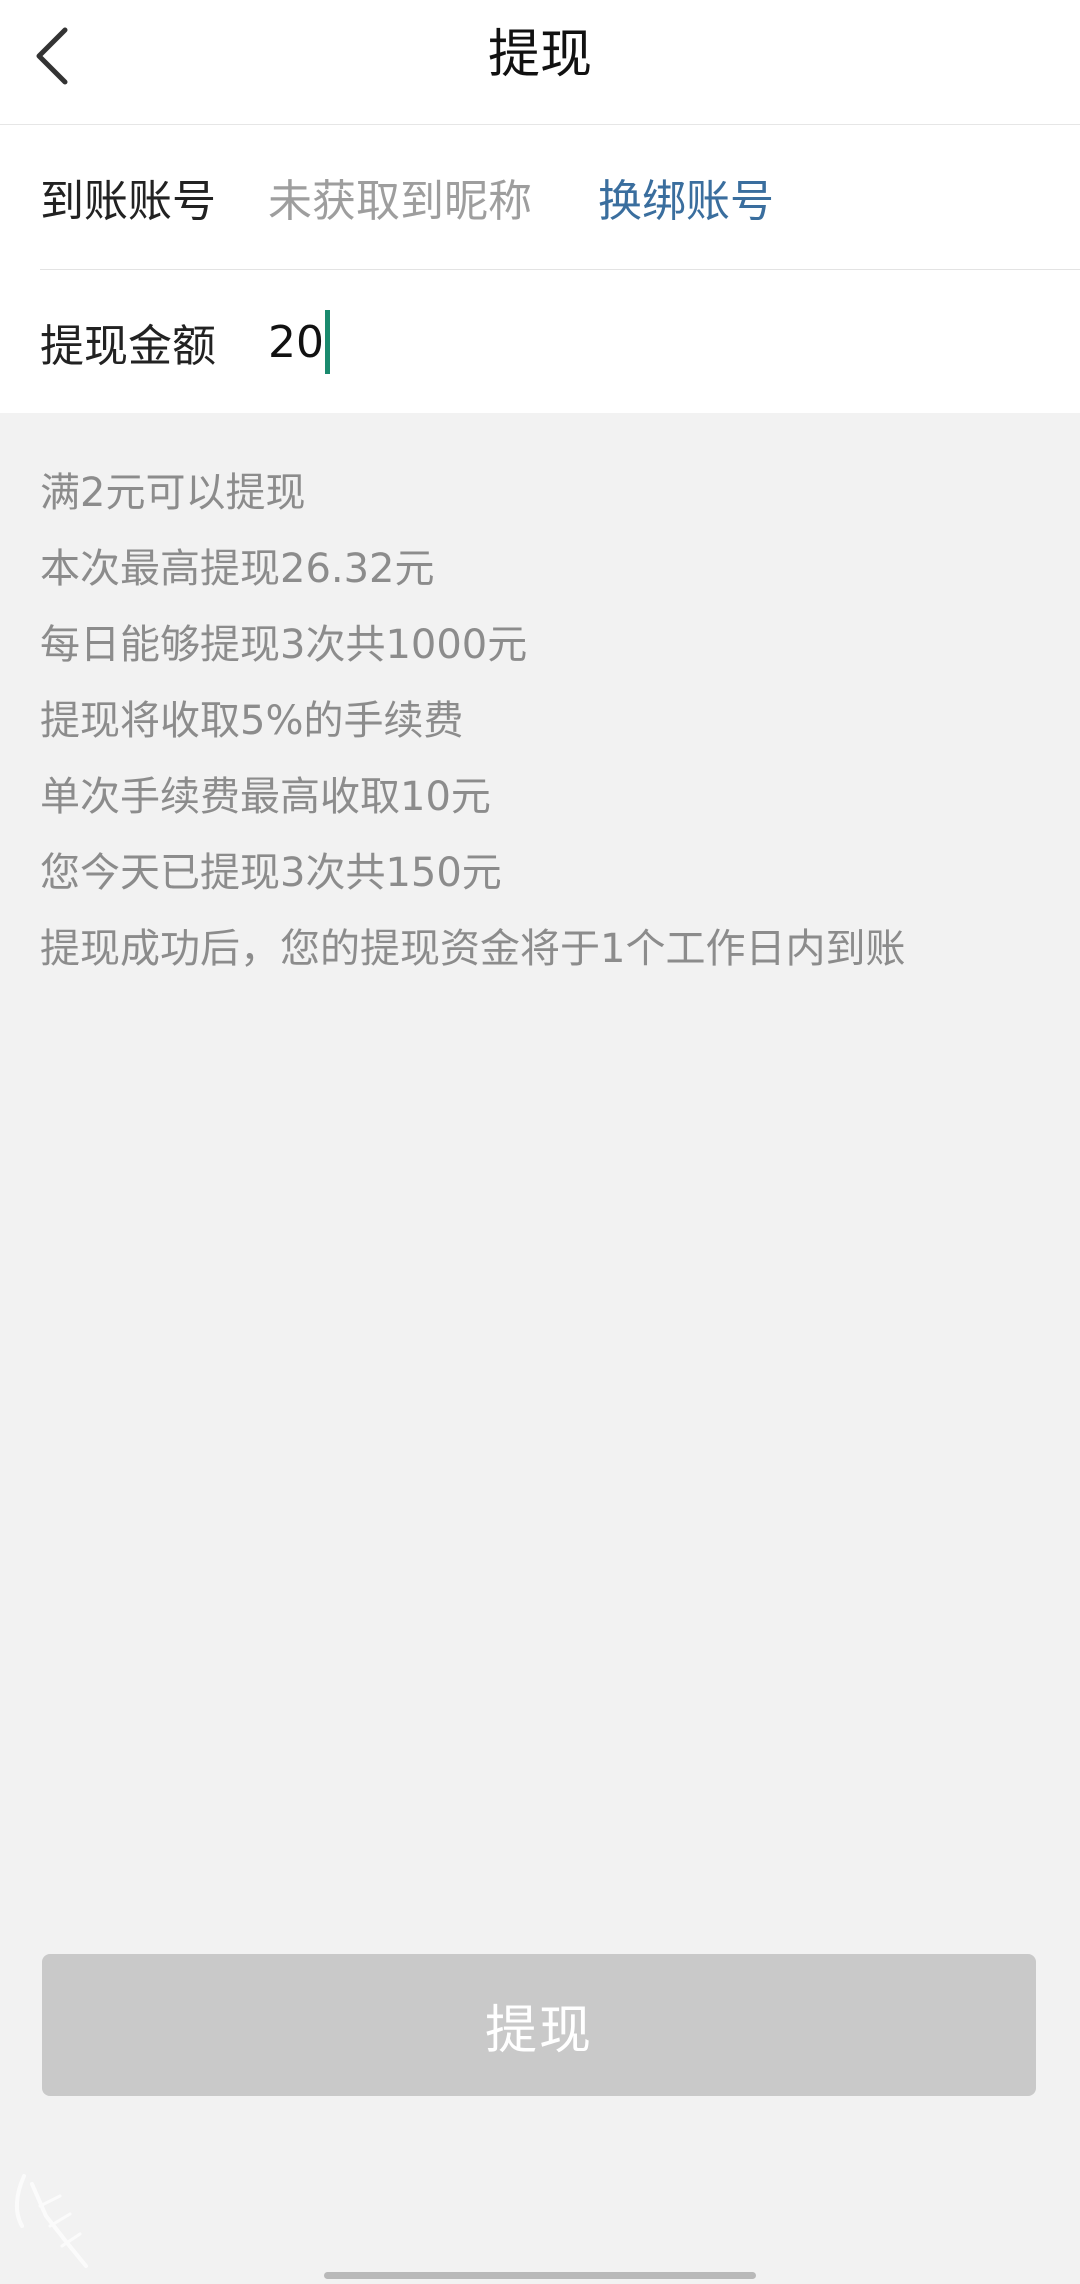 This screenshot has width=1080, height=2284. What do you see at coordinates (538, 2030) in the screenshot?
I see `withdraw-button-label: 提现` at bounding box center [538, 2030].